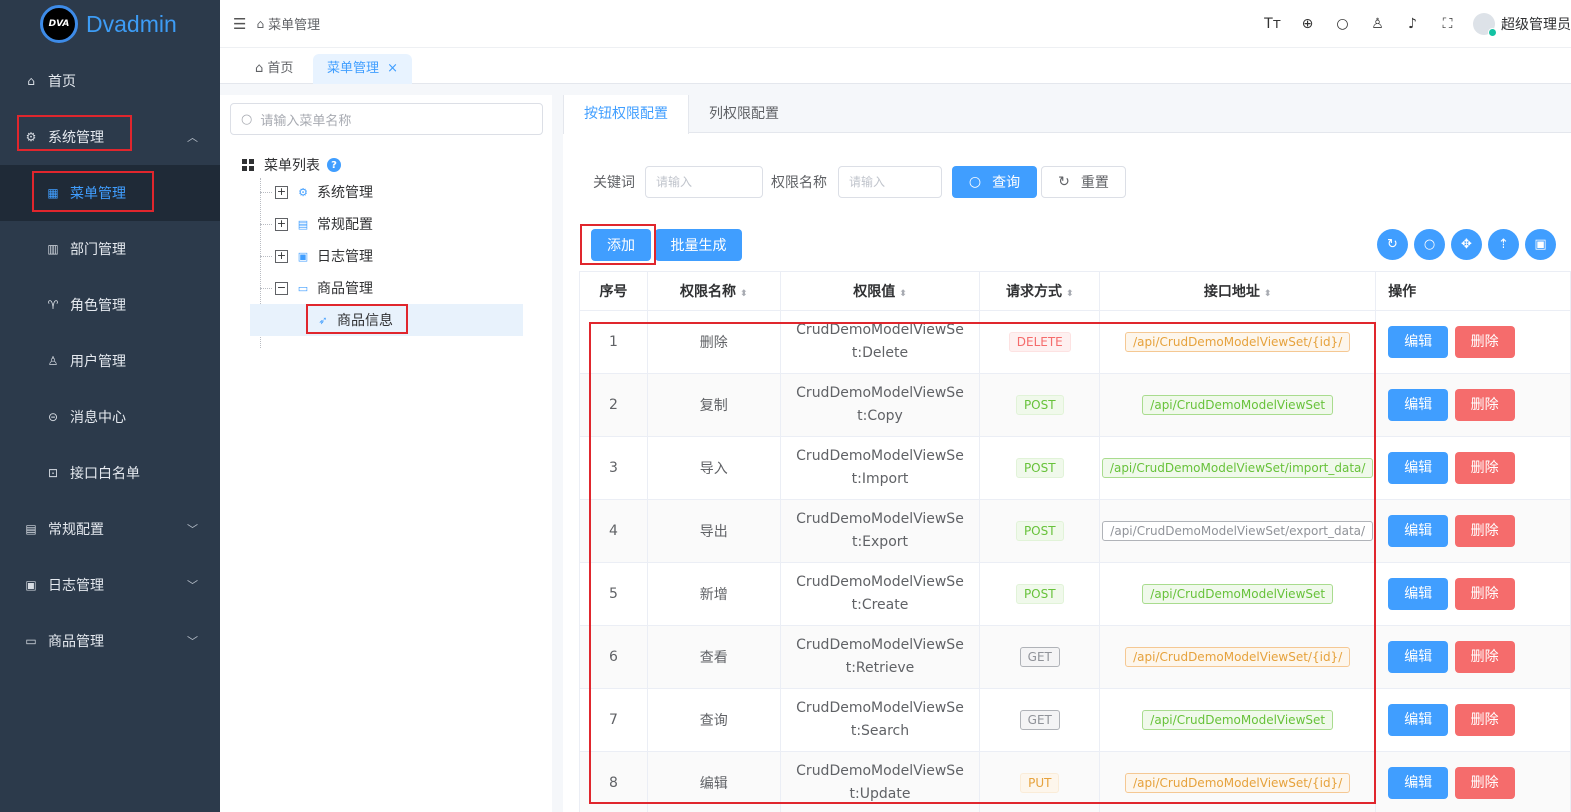 This screenshot has width=1571, height=812. What do you see at coordinates (698, 245) in the screenshot?
I see `batch-generate-button: 批量生成` at bounding box center [698, 245].